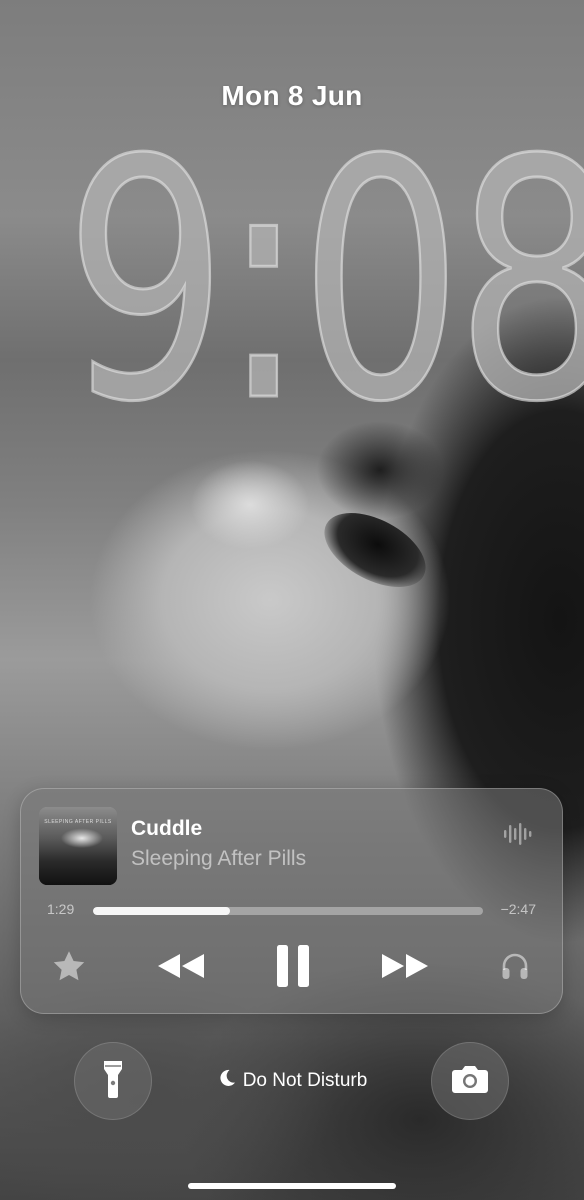  What do you see at coordinates (288, 911) in the screenshot?
I see `playback-scrubber` at bounding box center [288, 911].